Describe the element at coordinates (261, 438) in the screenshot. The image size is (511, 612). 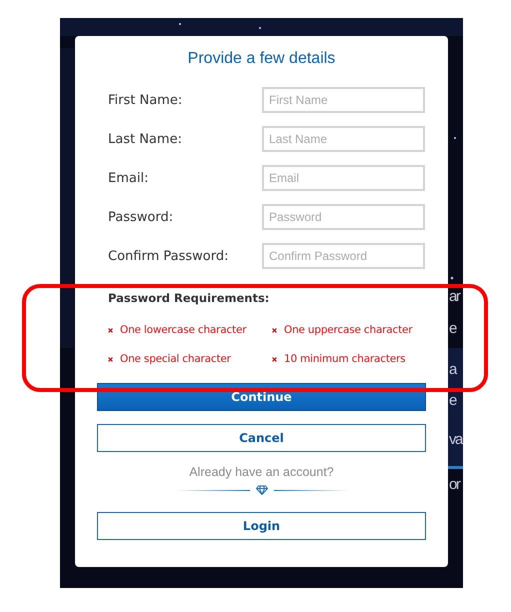
I see `cancel-button: Cancel` at that location.